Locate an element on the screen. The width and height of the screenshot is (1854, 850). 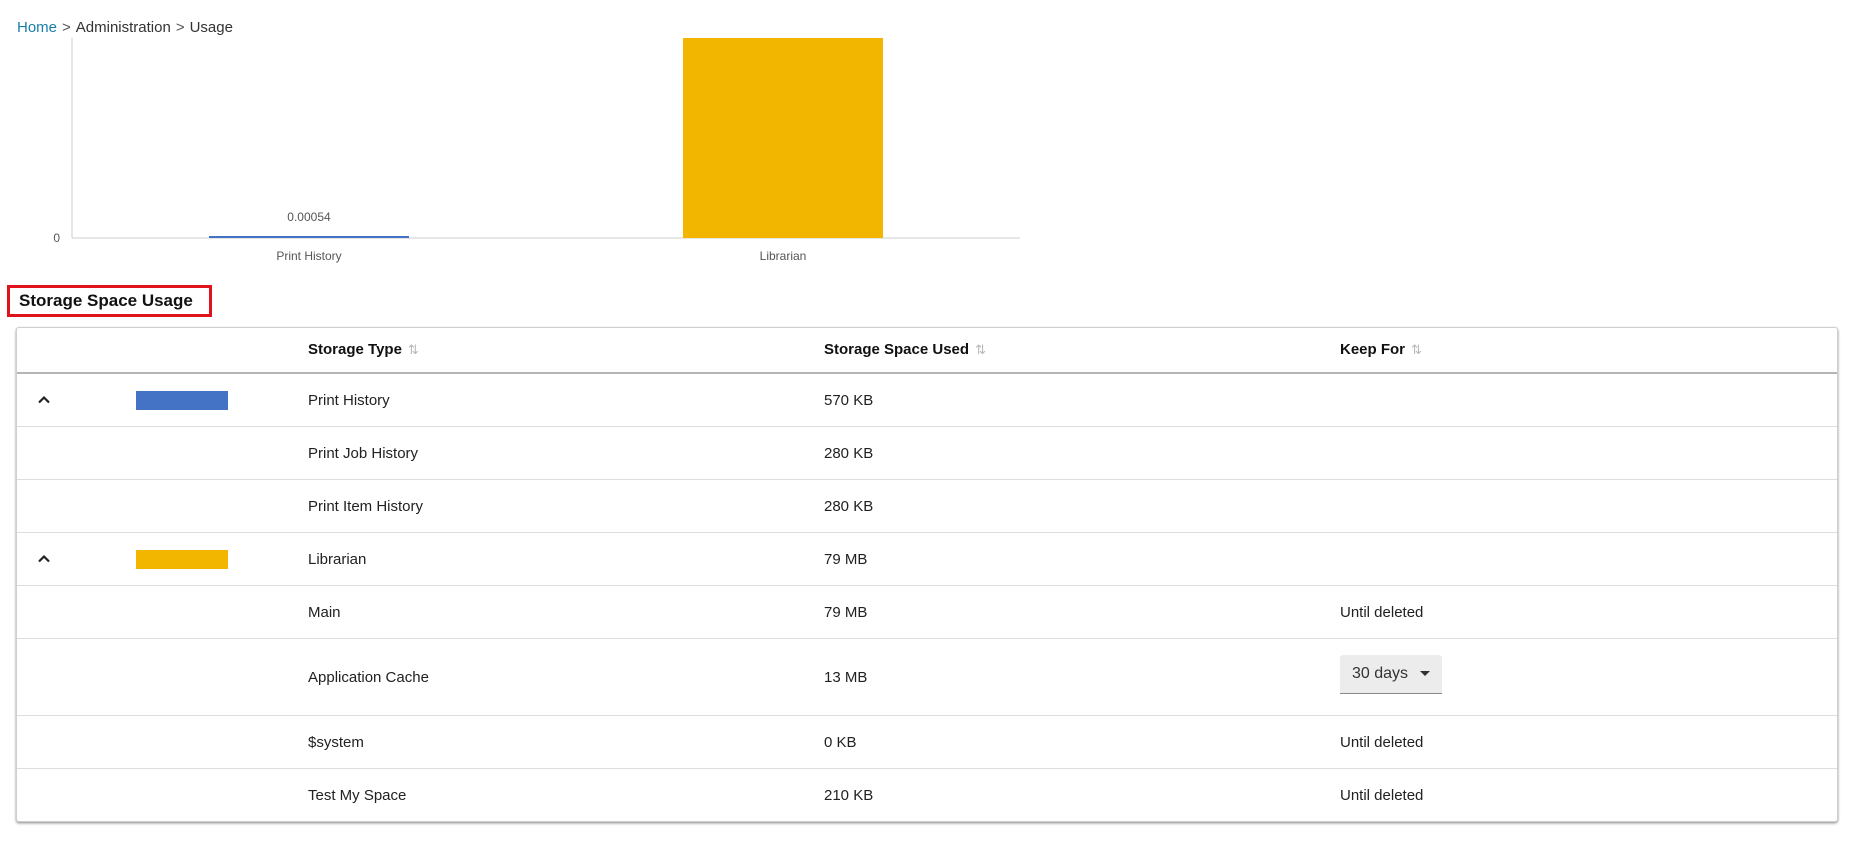
table-row: Application Cache 13 MB 30 days is located at coordinates (927, 677).